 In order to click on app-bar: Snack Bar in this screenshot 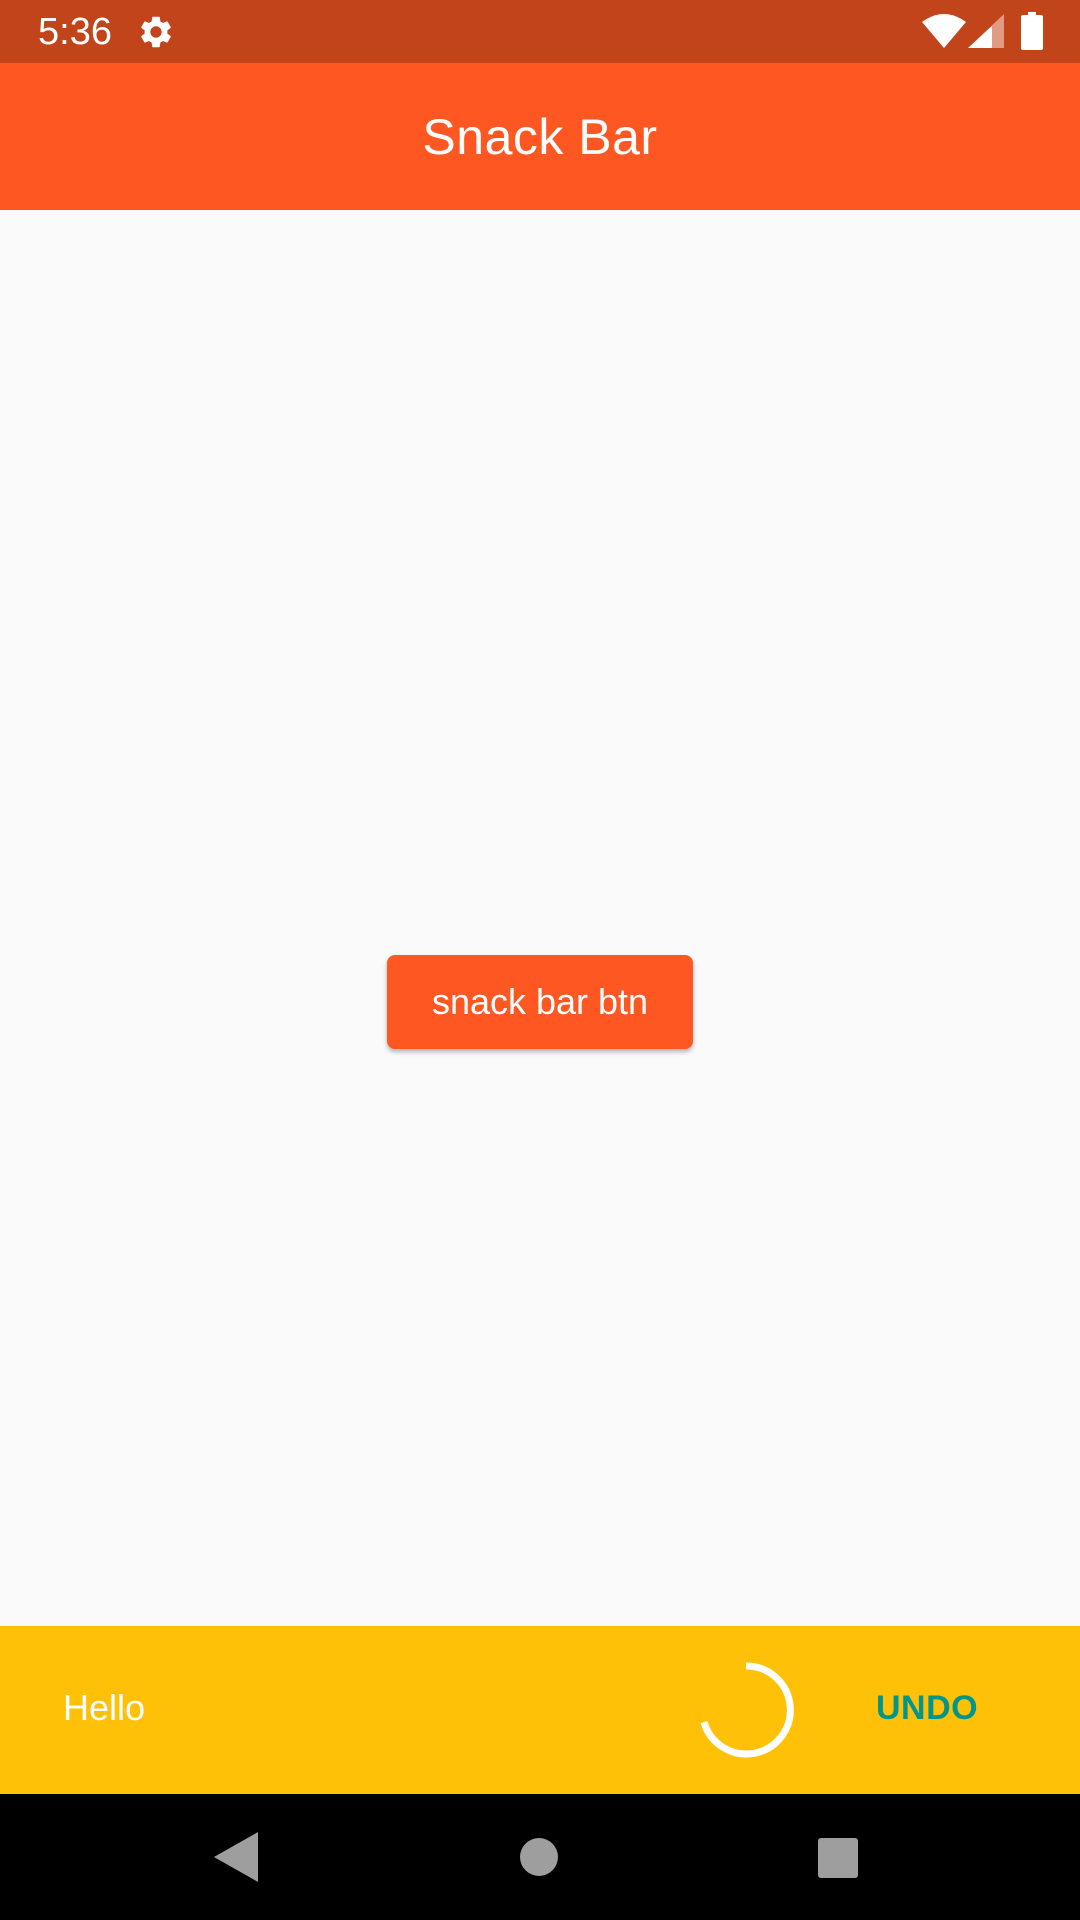, I will do `click(540, 136)`.